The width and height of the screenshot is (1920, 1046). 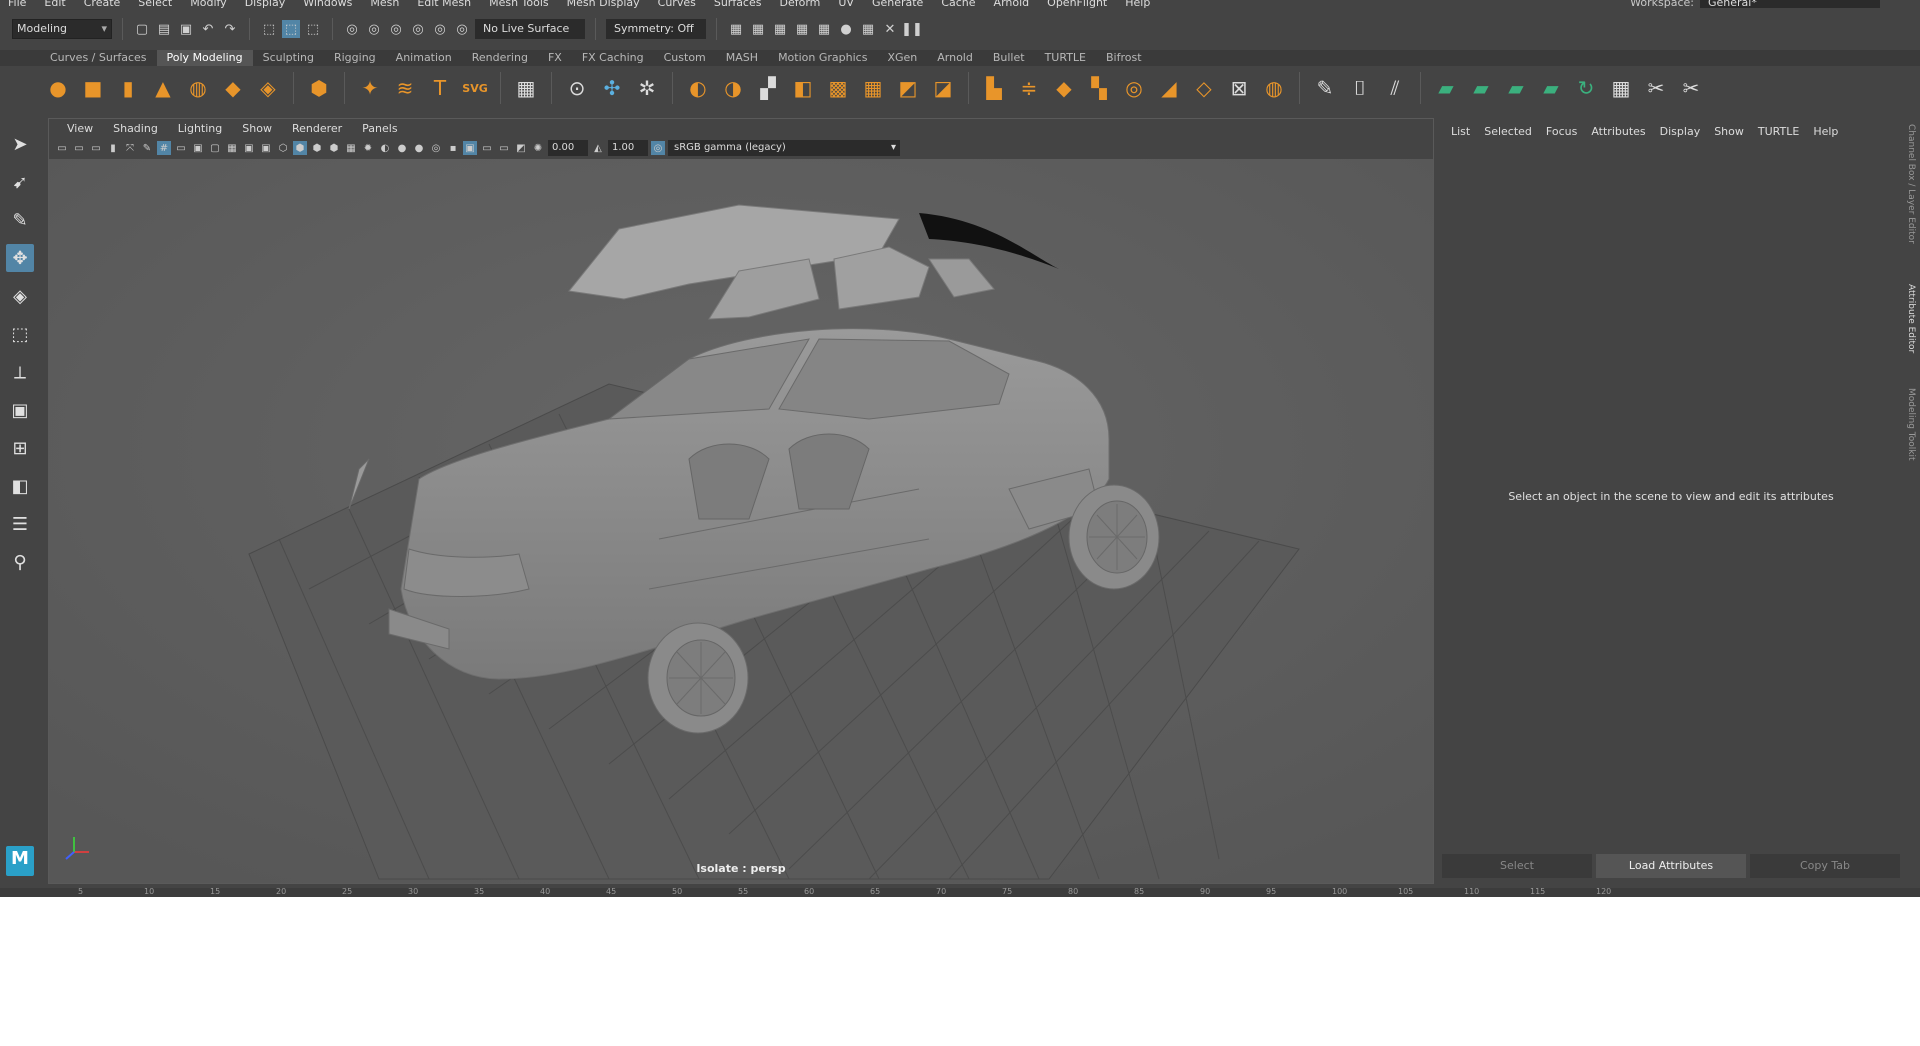 What do you see at coordinates (955, 58) in the screenshot?
I see `shelf-tab-arnold: Arnold` at bounding box center [955, 58].